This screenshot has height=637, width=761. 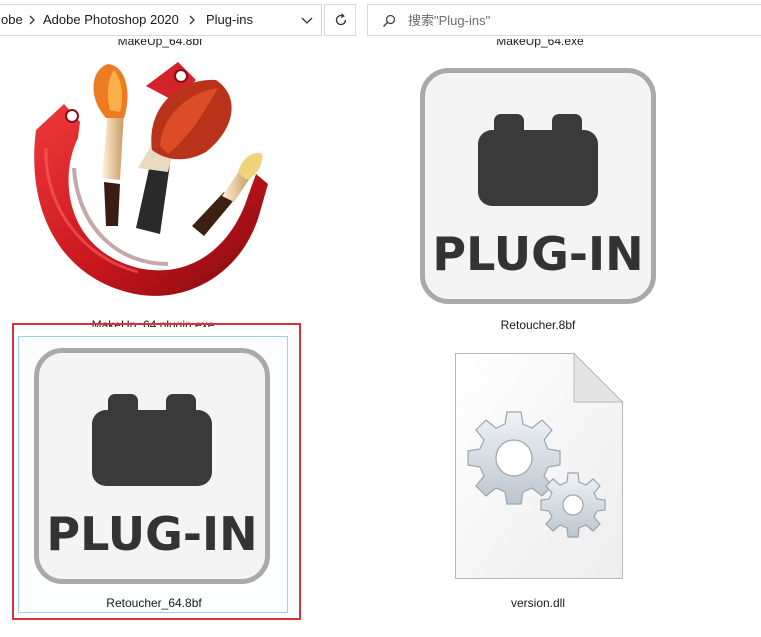 I want to click on breadcrumb-photoshop: Adobe Photoshop 2020, so click(x=111, y=20).